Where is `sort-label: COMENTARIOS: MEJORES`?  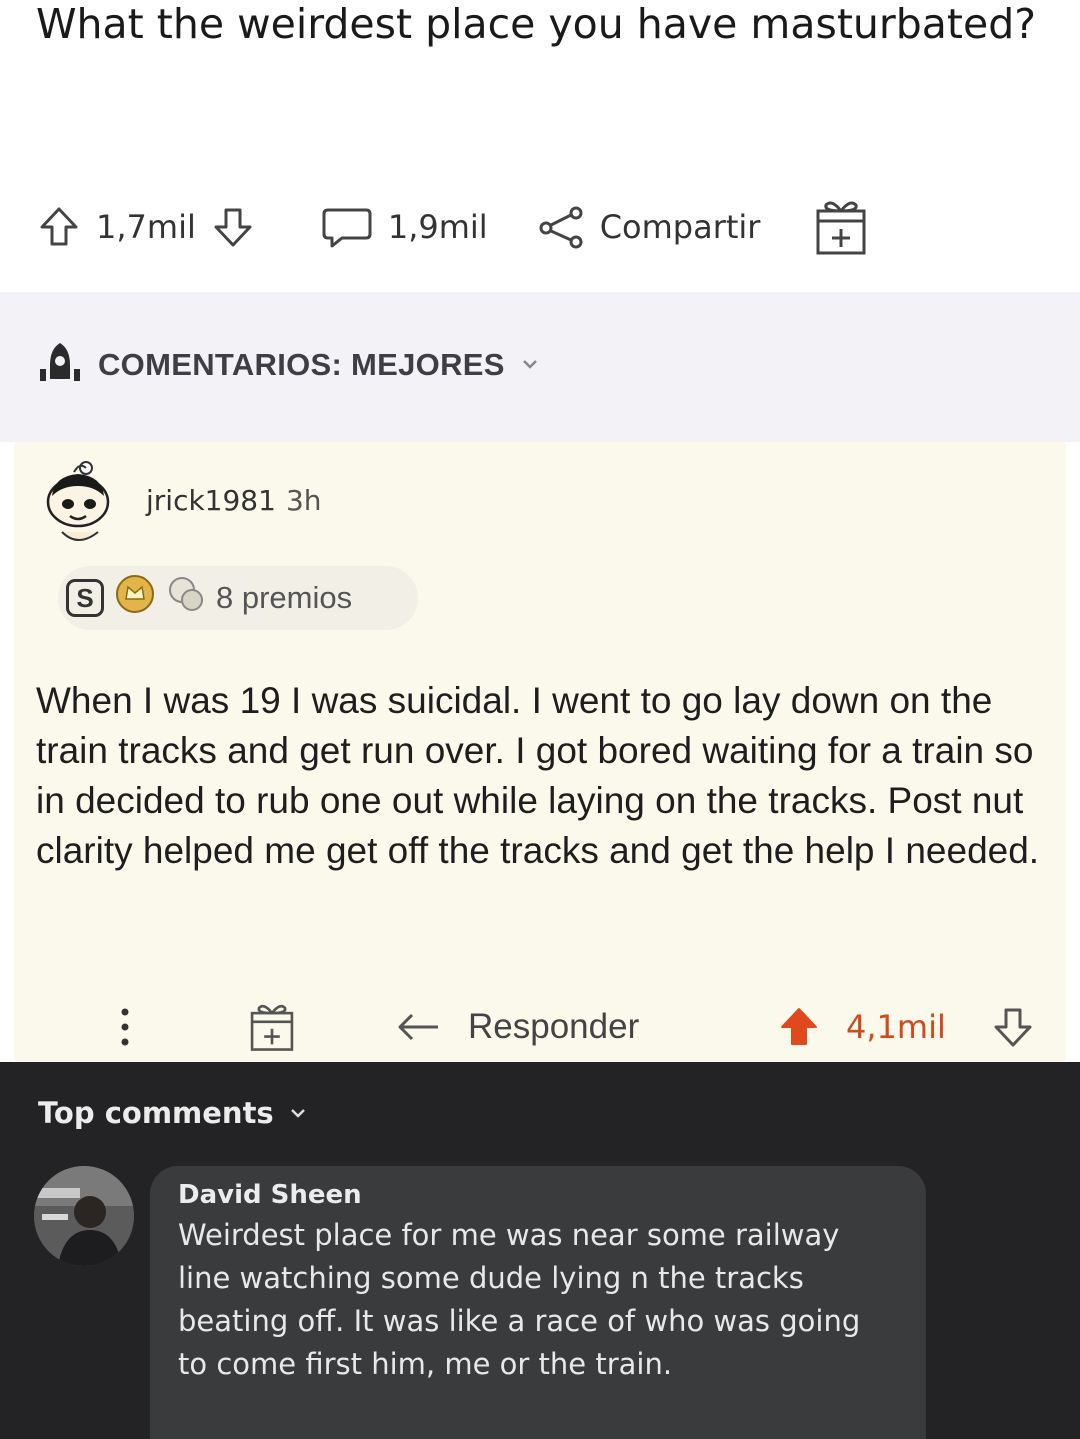
sort-label: COMENTARIOS: MEJORES is located at coordinates (301, 364).